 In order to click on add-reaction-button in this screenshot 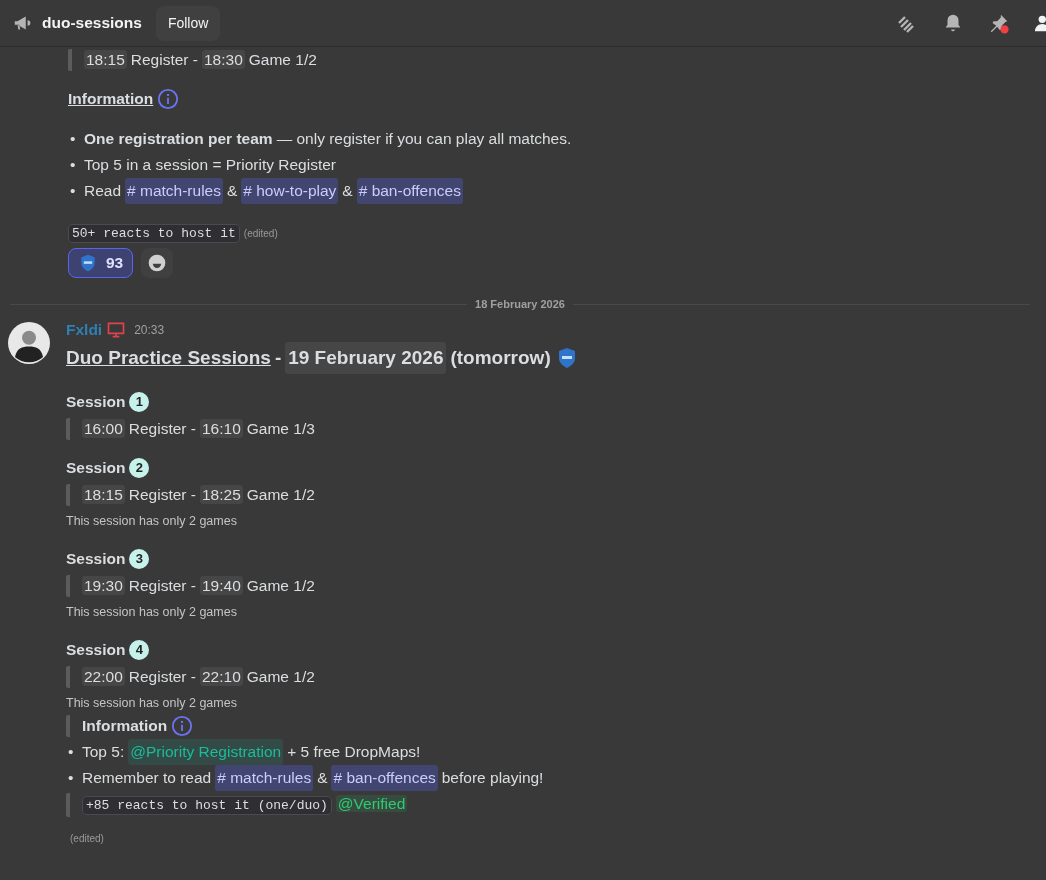, I will do `click(157, 262)`.